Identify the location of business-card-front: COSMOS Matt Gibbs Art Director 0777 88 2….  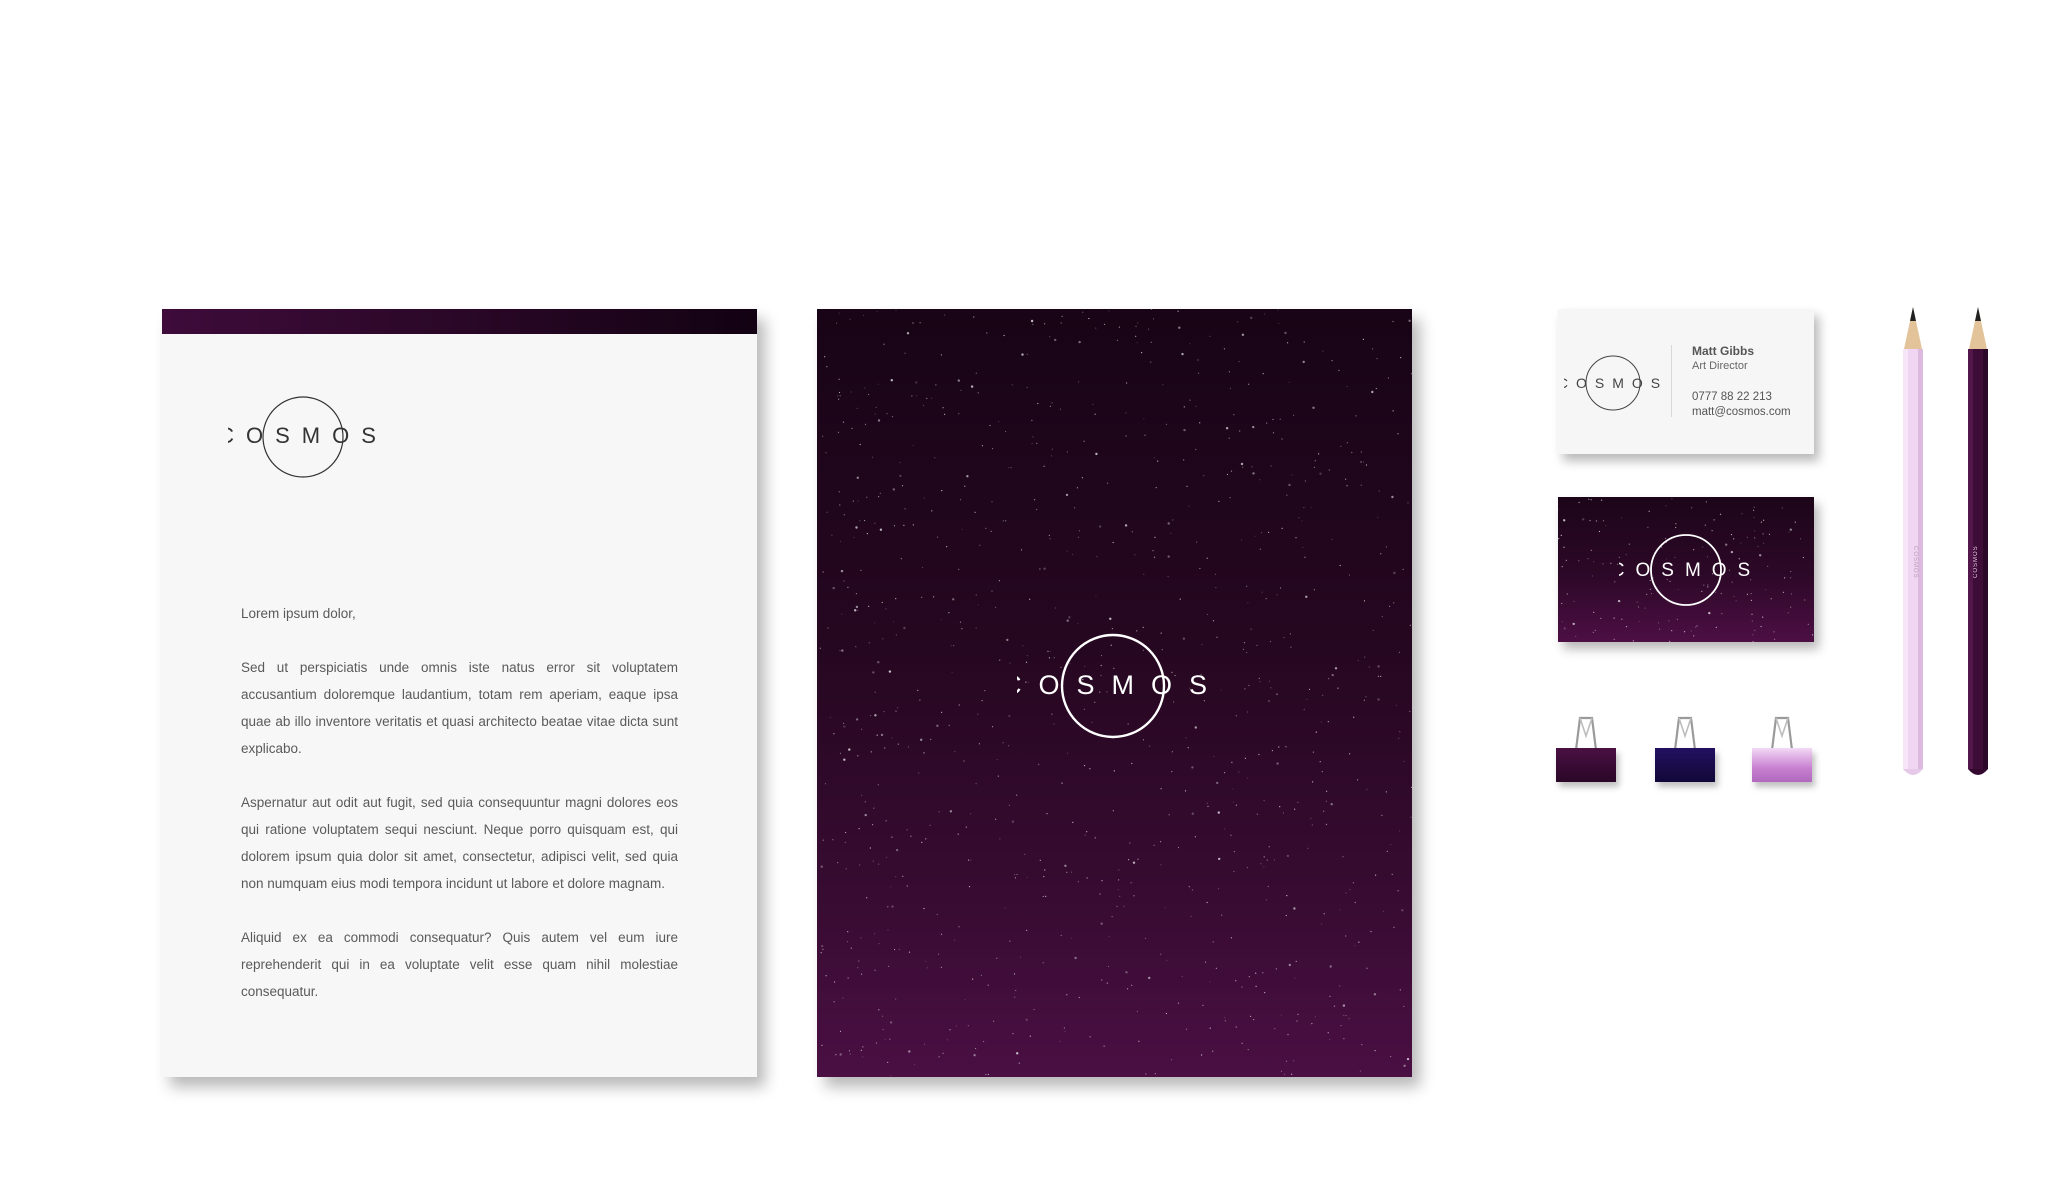
(1686, 381).